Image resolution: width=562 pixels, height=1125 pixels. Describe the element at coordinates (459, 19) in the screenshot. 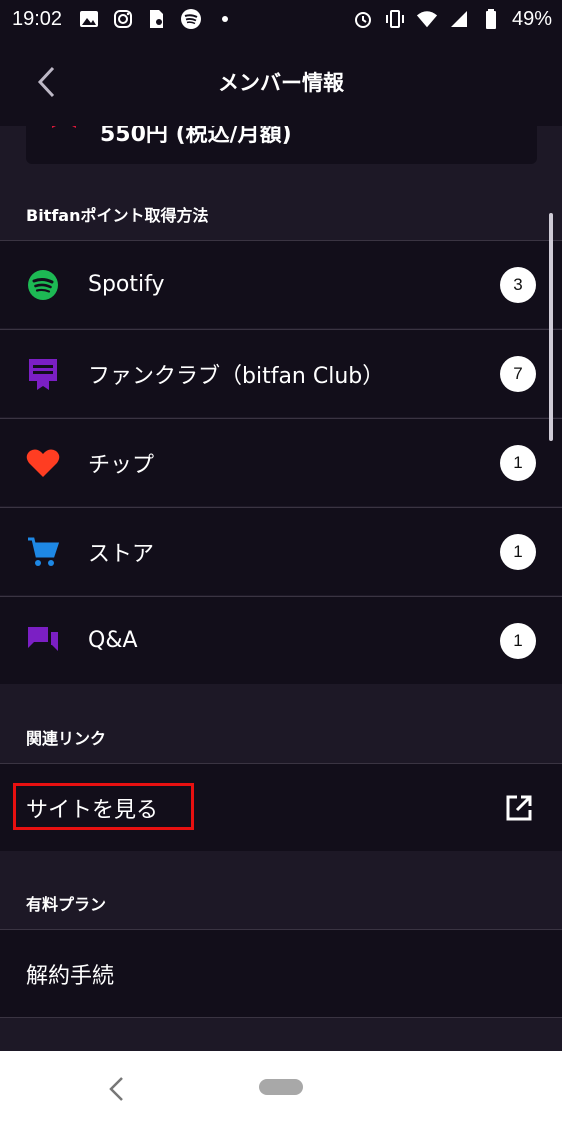

I see `signal-icon` at that location.